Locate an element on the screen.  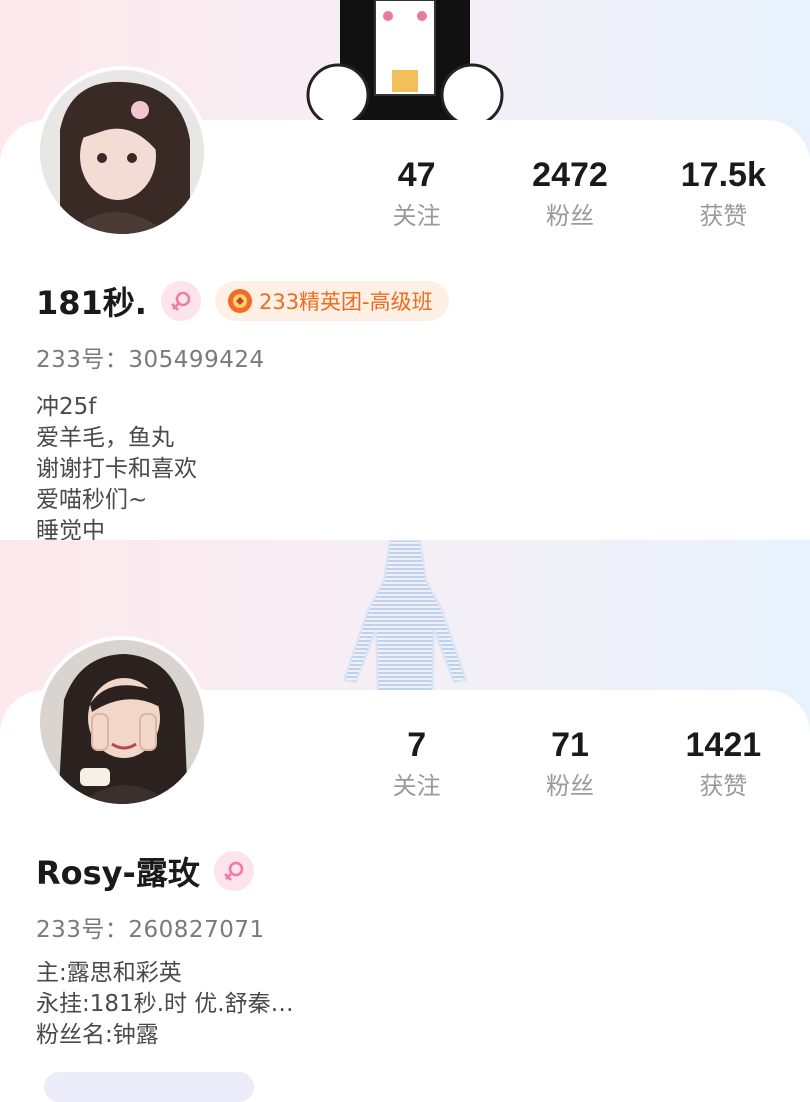
name-row: Rosy-露玫 is located at coordinates (145, 871).